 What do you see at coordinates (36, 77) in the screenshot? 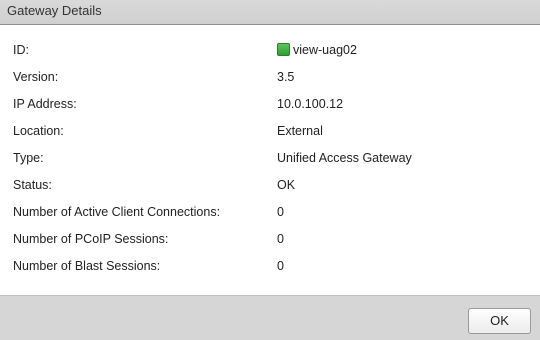
I see `detail-label: Version:` at bounding box center [36, 77].